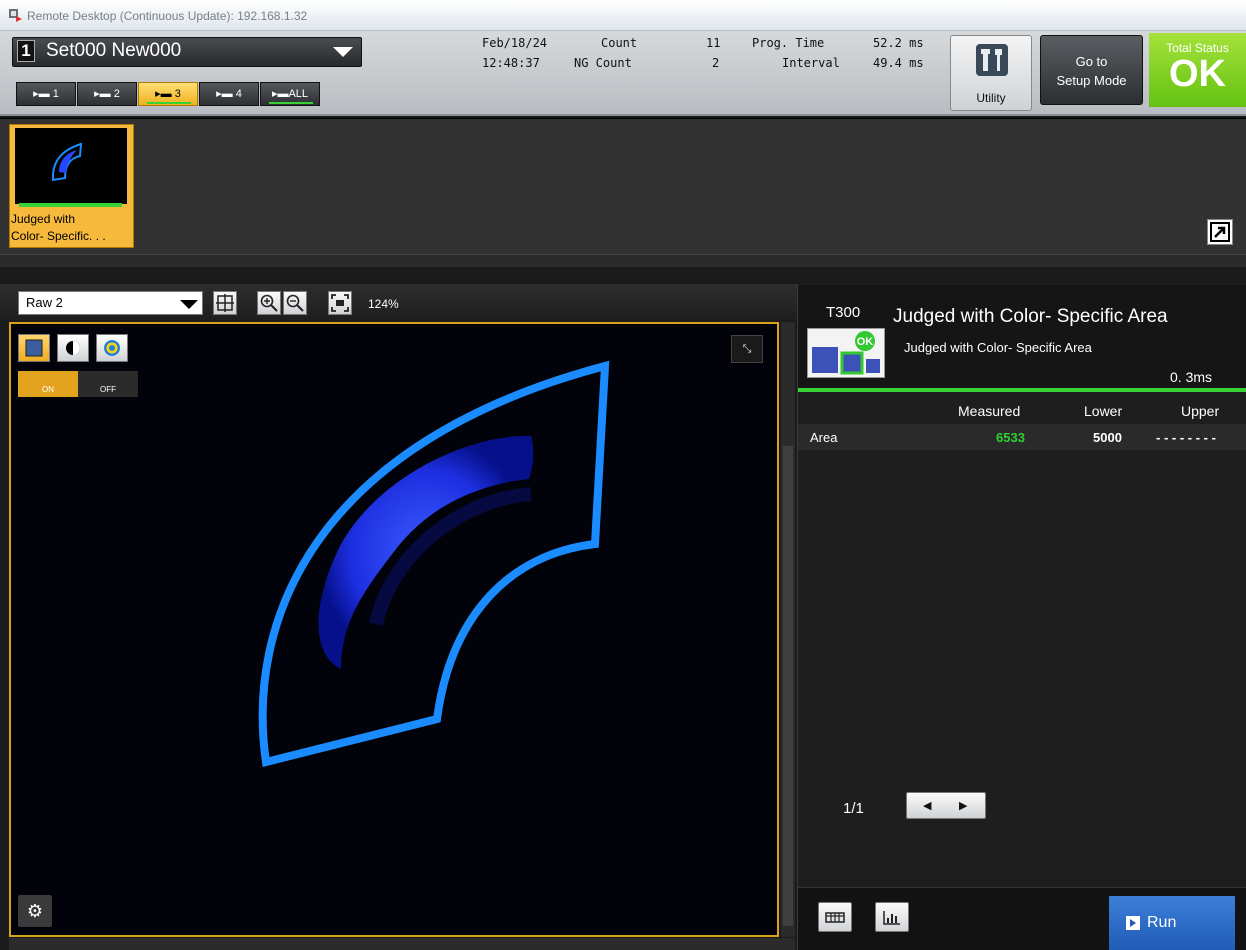 The height and width of the screenshot is (950, 1246). I want to click on run-label: Run, so click(1162, 922).